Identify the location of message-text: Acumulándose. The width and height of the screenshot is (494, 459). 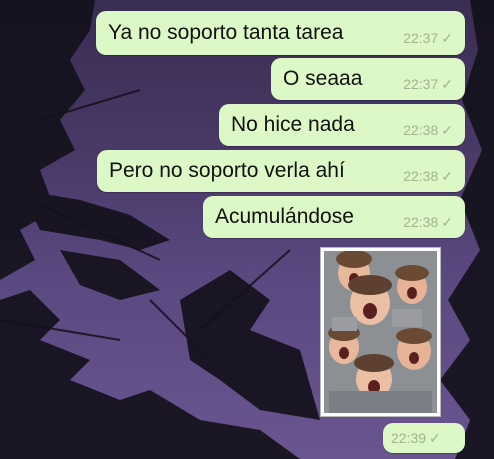
(284, 216).